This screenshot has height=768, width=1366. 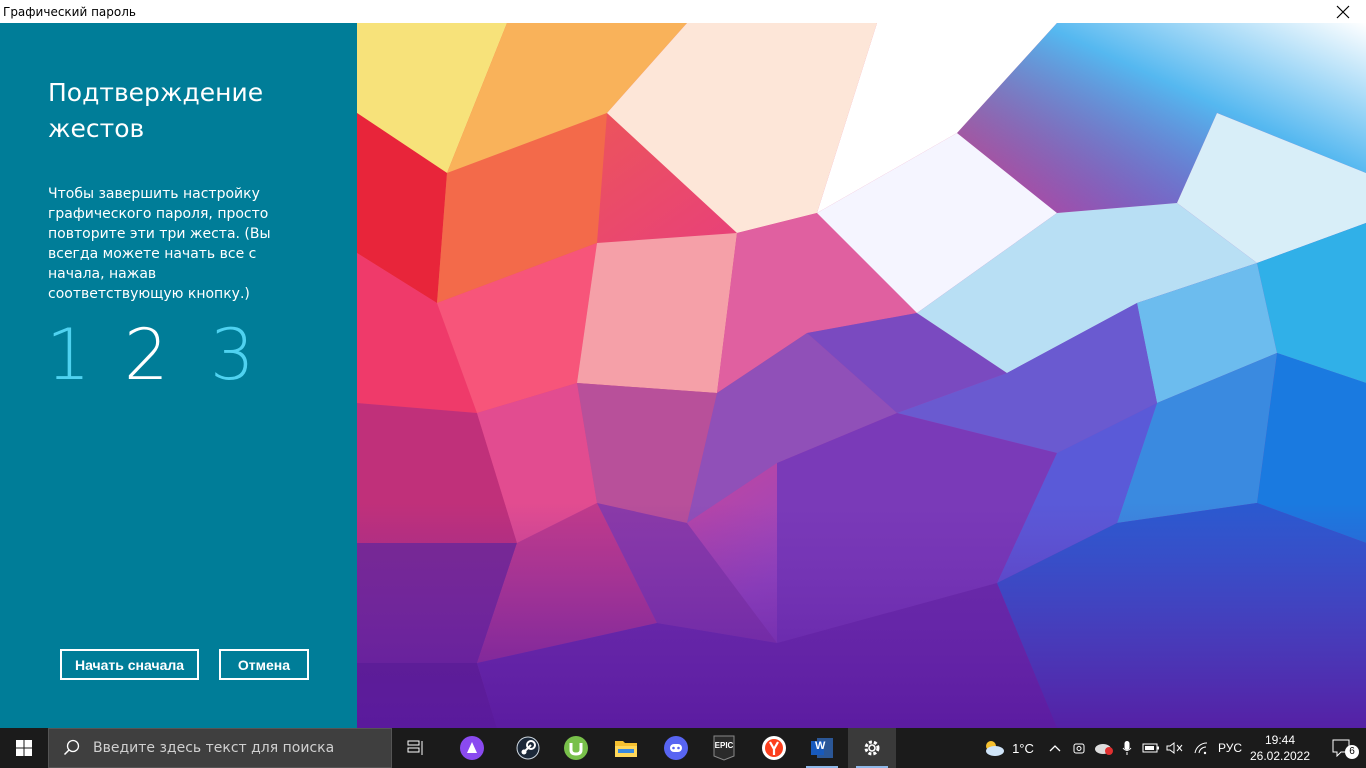 I want to click on onedrive-tray-button, so click(x=1104, y=748).